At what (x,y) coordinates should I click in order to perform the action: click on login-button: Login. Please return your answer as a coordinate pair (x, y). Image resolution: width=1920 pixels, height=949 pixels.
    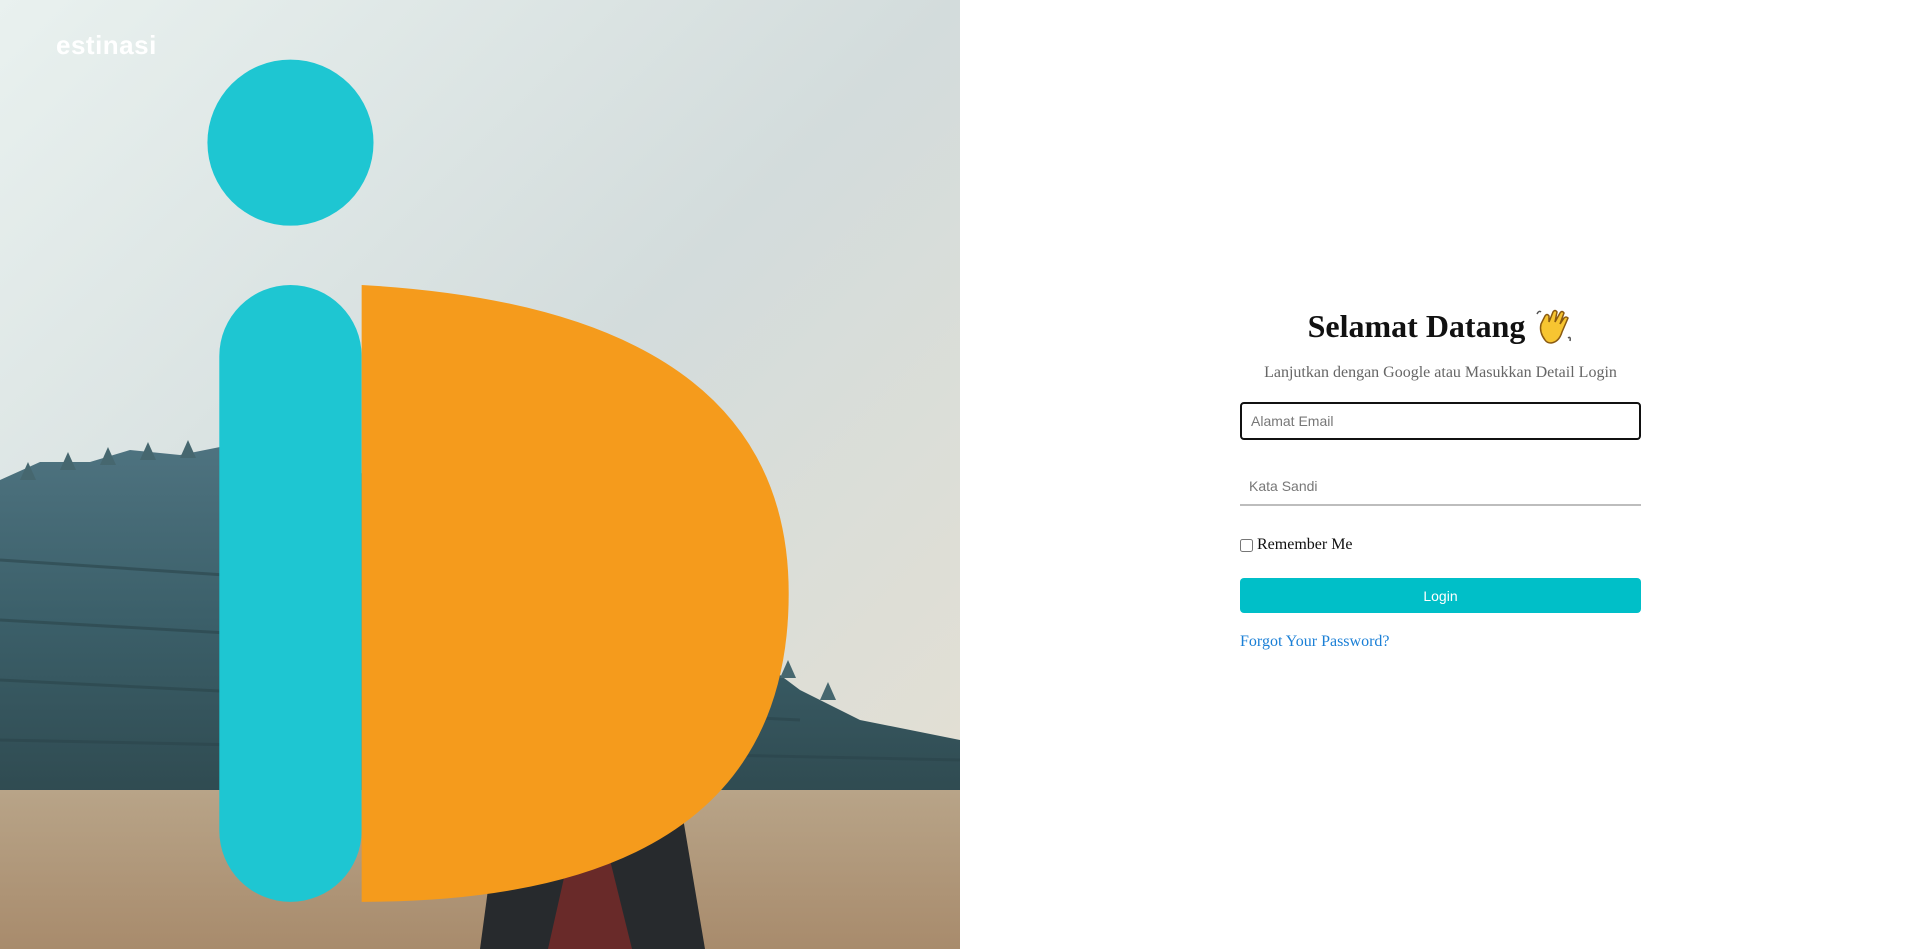
    Looking at the image, I should click on (1440, 595).